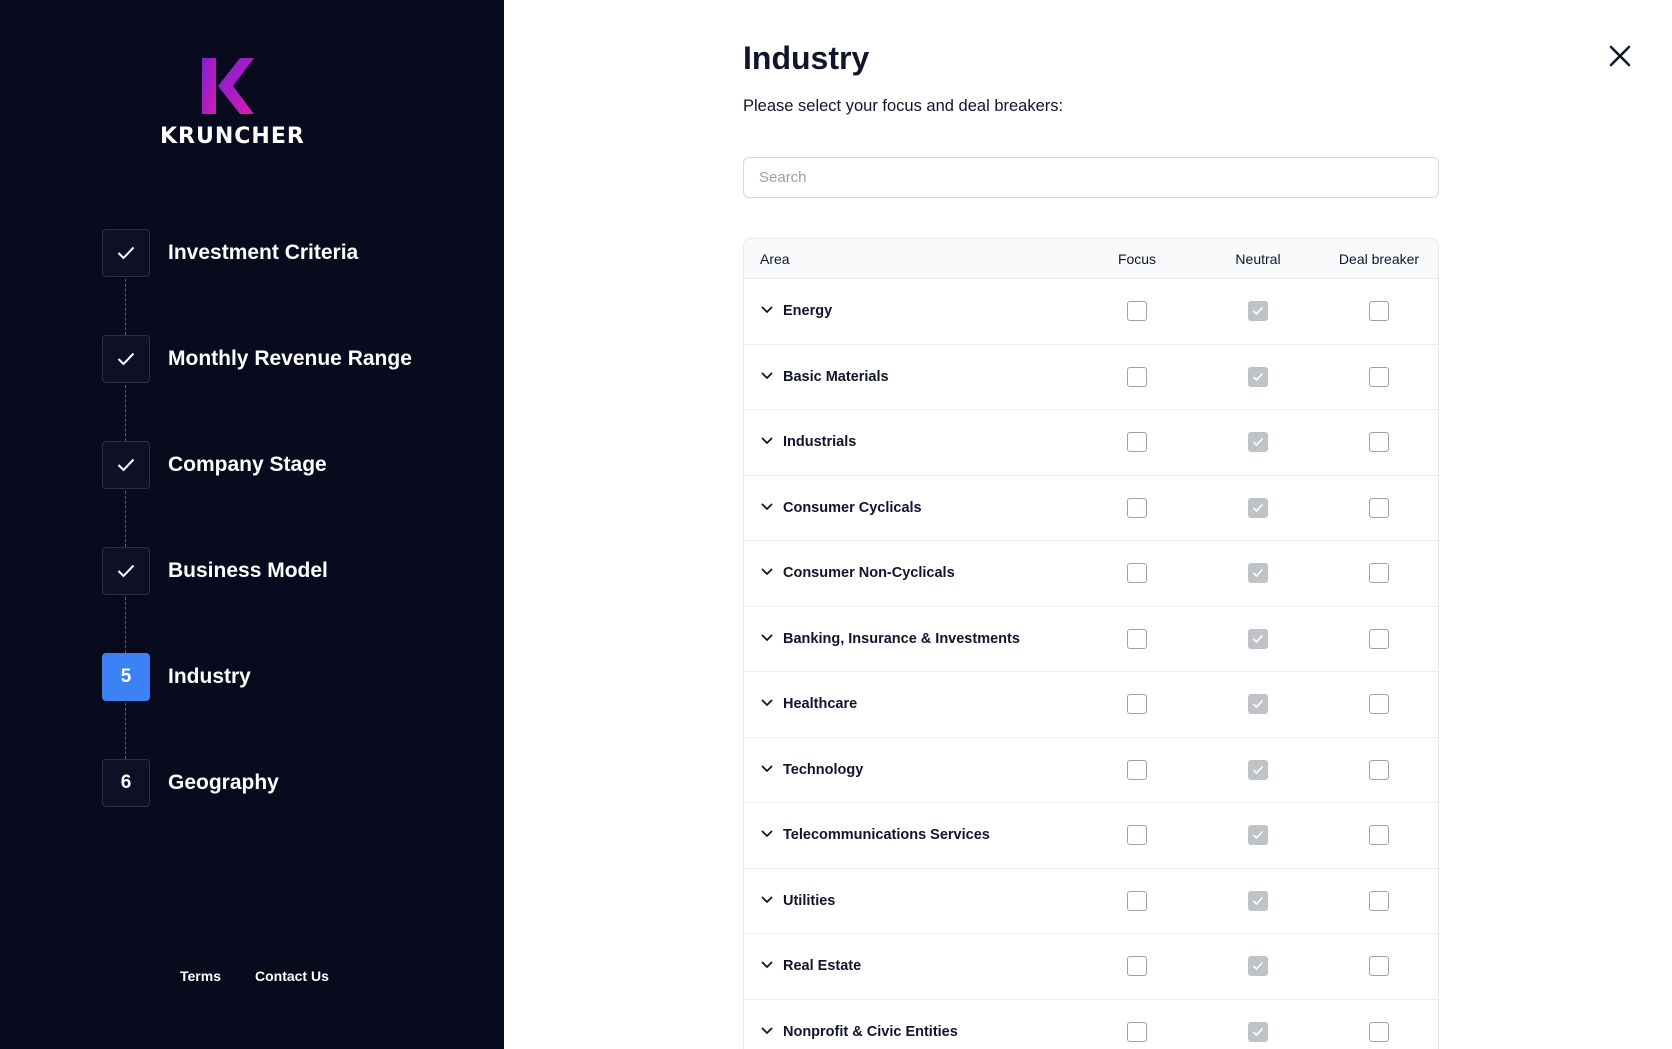 Image resolution: width=1672 pixels, height=1049 pixels. What do you see at coordinates (1091, 574) in the screenshot?
I see `table-row: Consumer Non-Cyclicals` at bounding box center [1091, 574].